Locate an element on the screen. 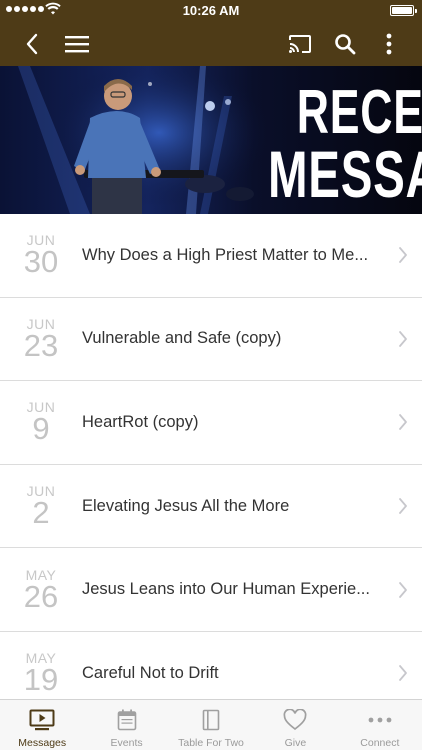 This screenshot has width=422, height=750. tab-give: Give is located at coordinates (295, 725).